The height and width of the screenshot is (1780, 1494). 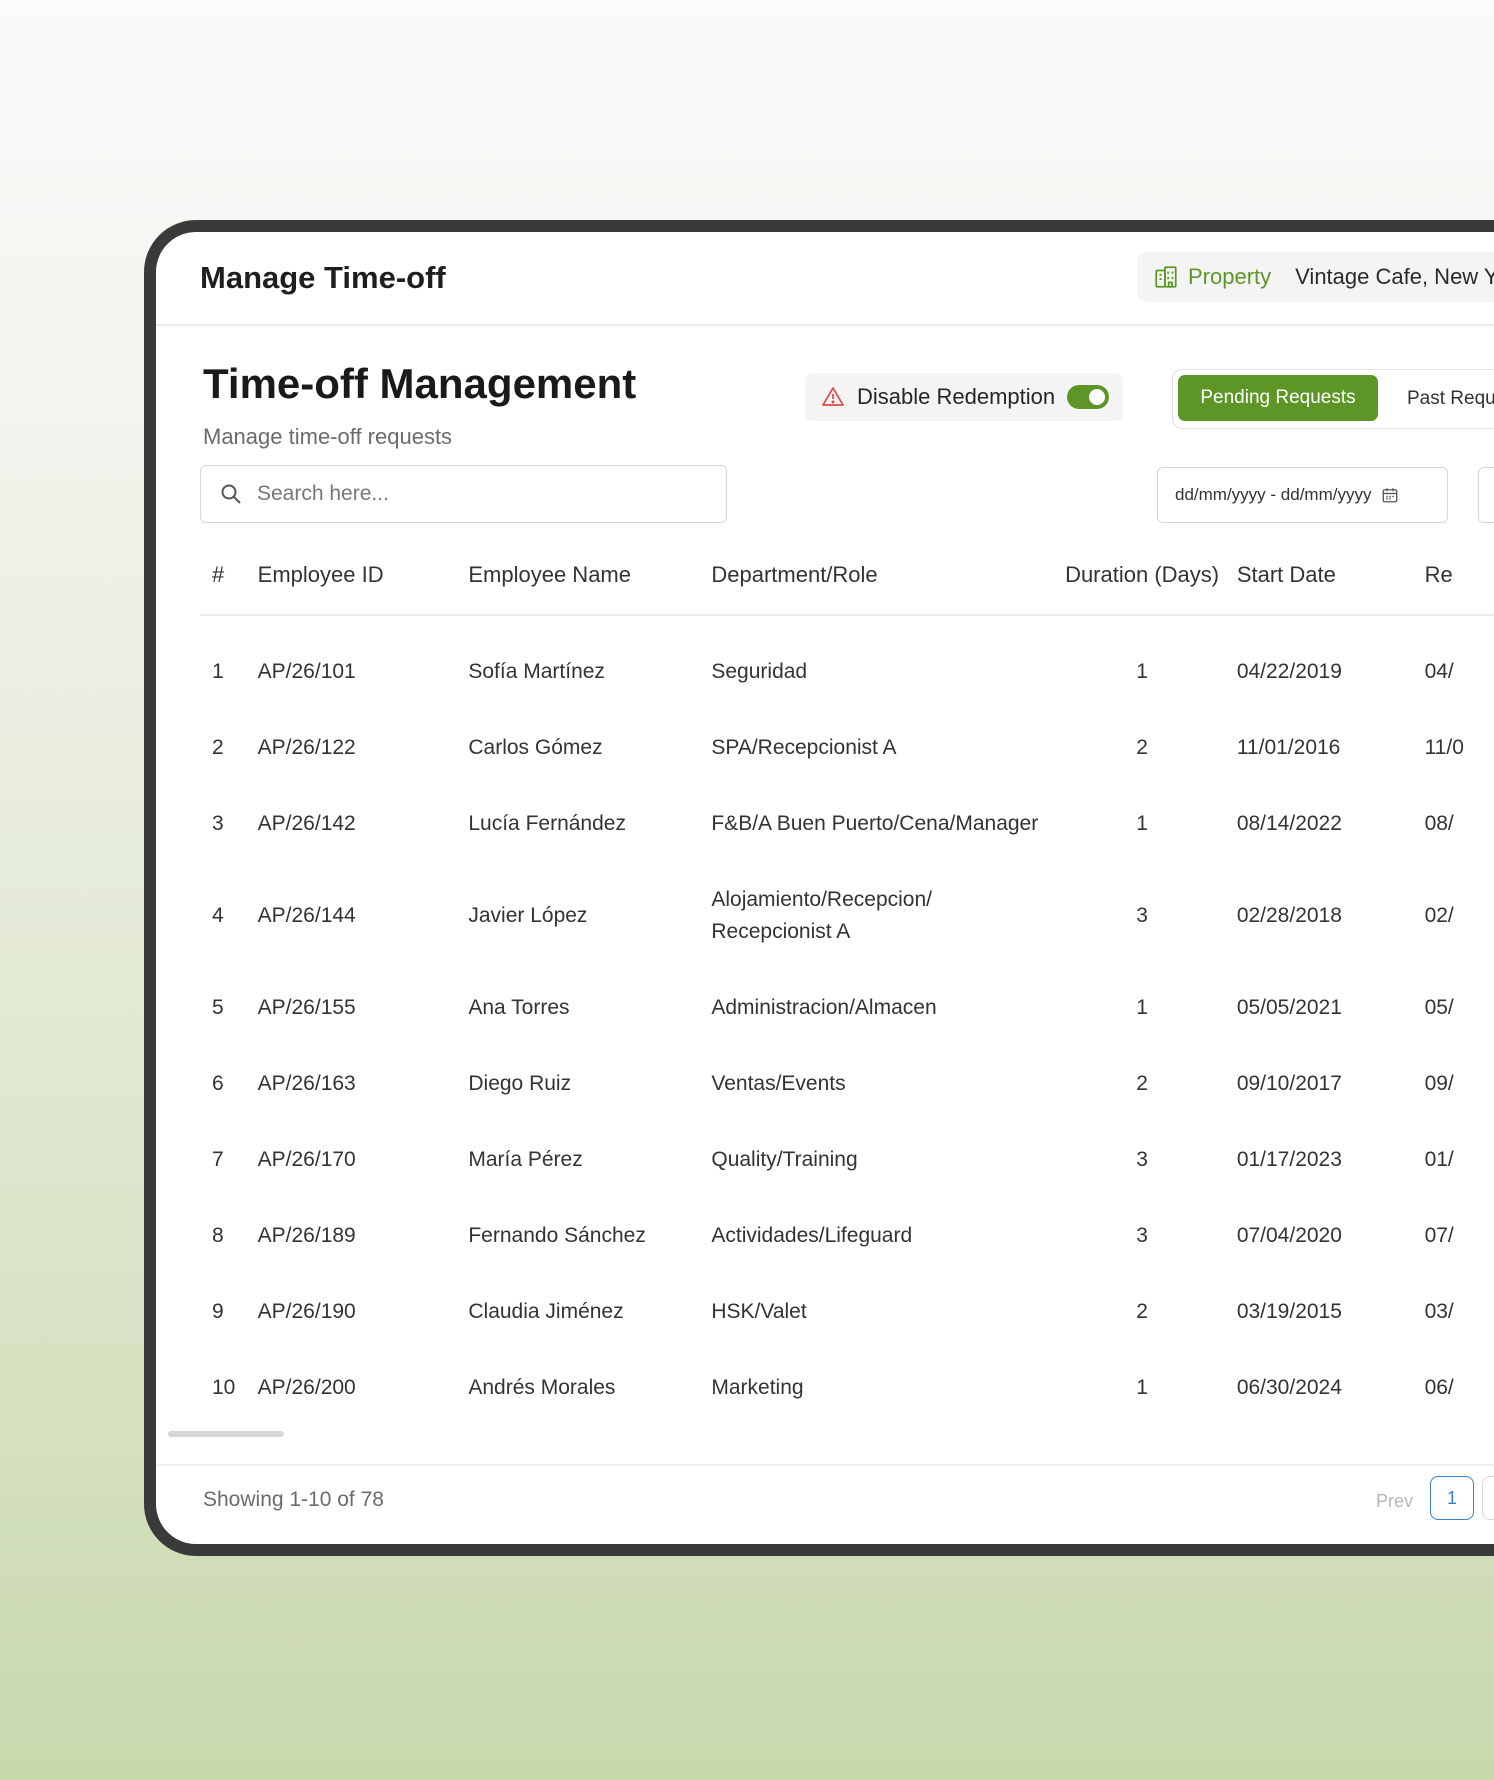 I want to click on property-selector: Property Vintage Cafe, New Y, so click(x=1315, y=277).